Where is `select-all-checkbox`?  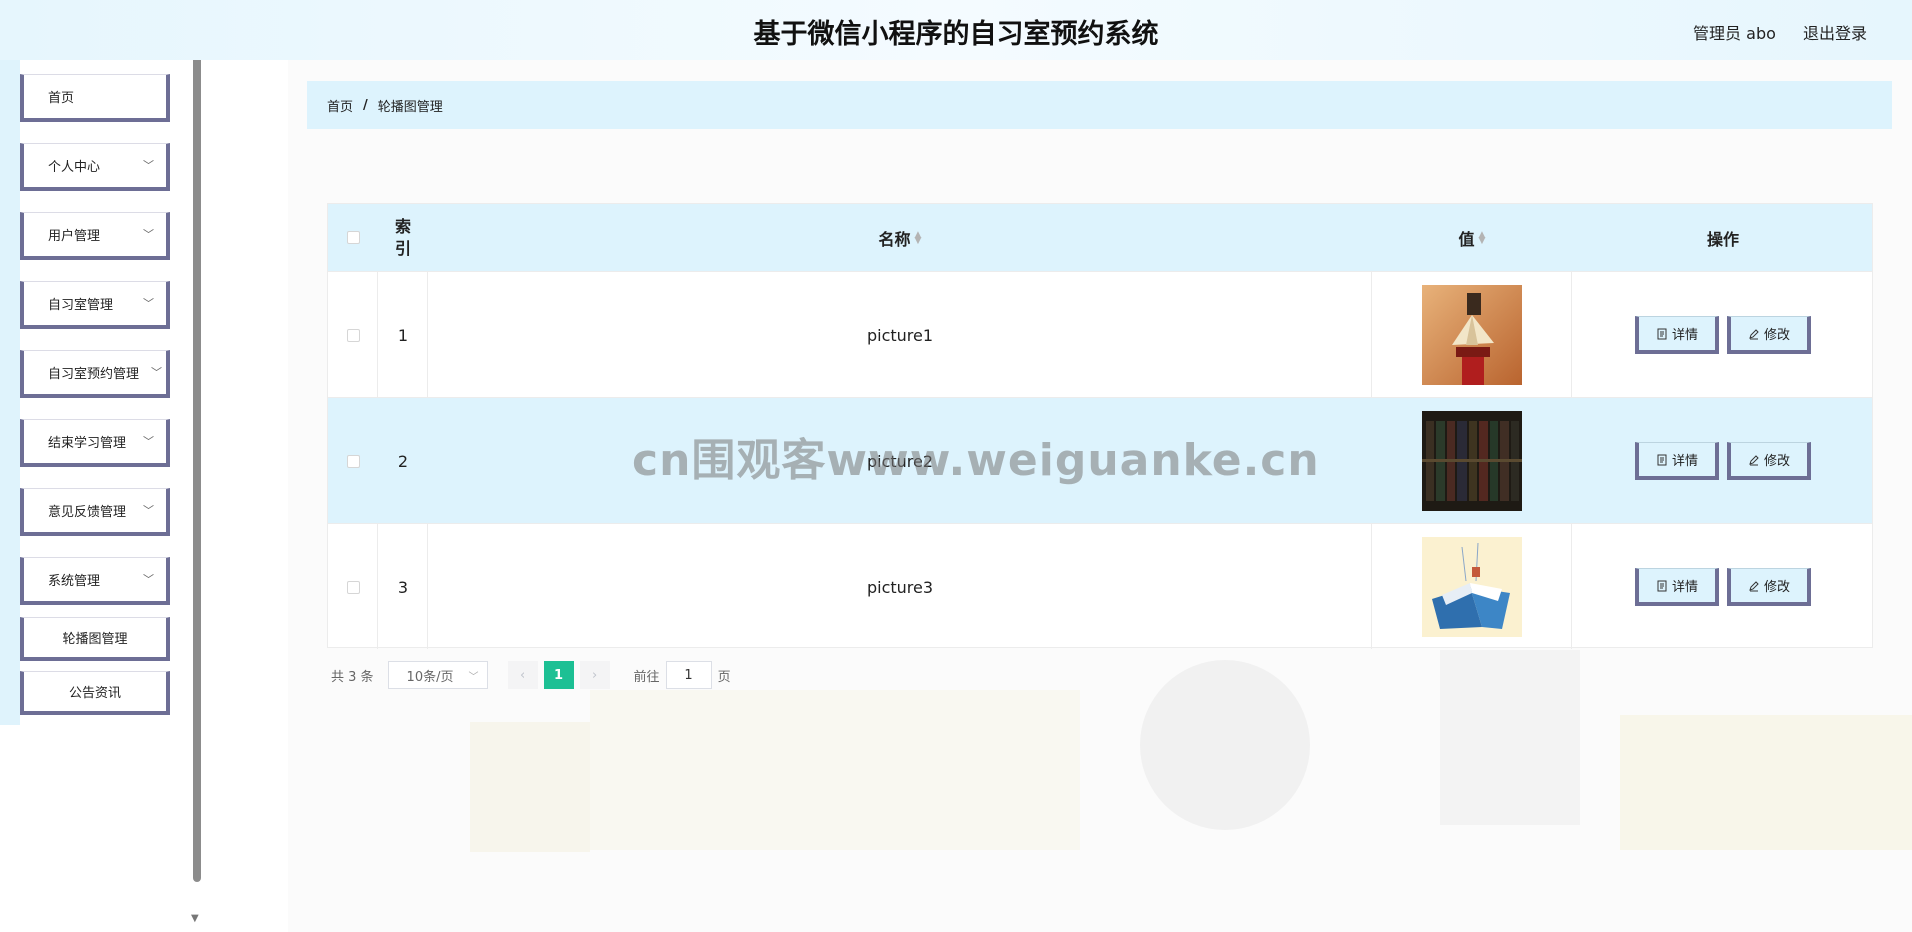
select-all-checkbox is located at coordinates (353, 237).